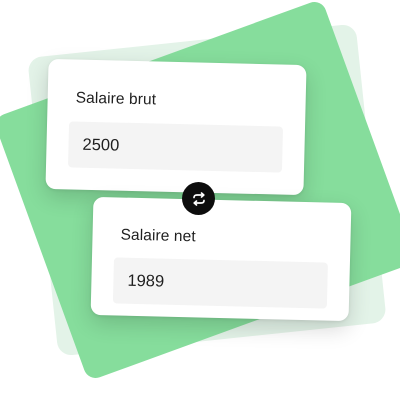 The height and width of the screenshot is (400, 400). What do you see at coordinates (116, 99) in the screenshot?
I see `gross-salary-label: Salaire brut` at bounding box center [116, 99].